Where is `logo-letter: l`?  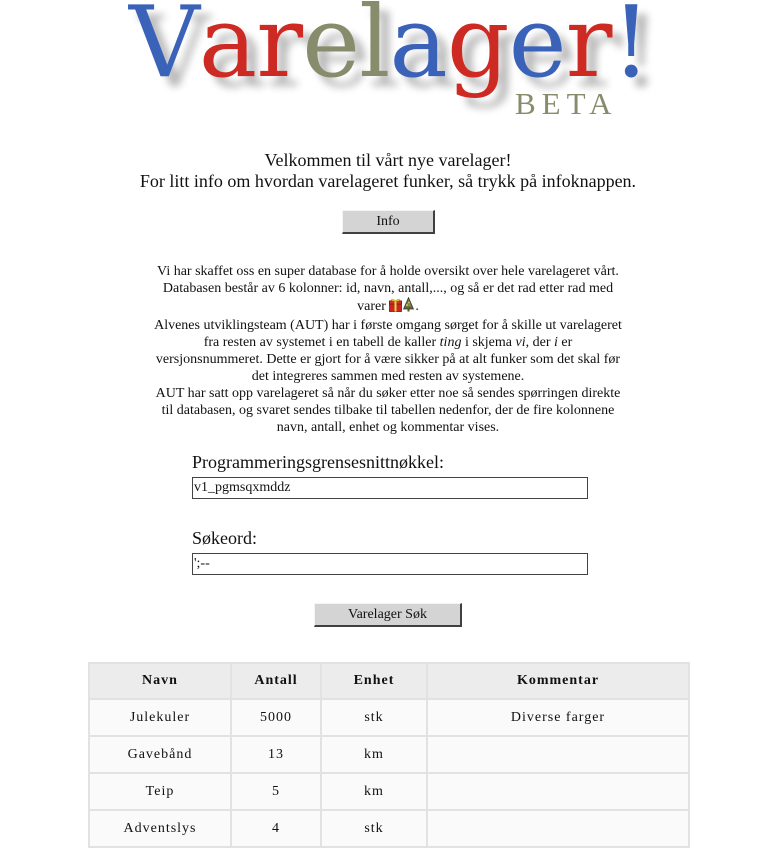
logo-letter: l is located at coordinates (374, 50).